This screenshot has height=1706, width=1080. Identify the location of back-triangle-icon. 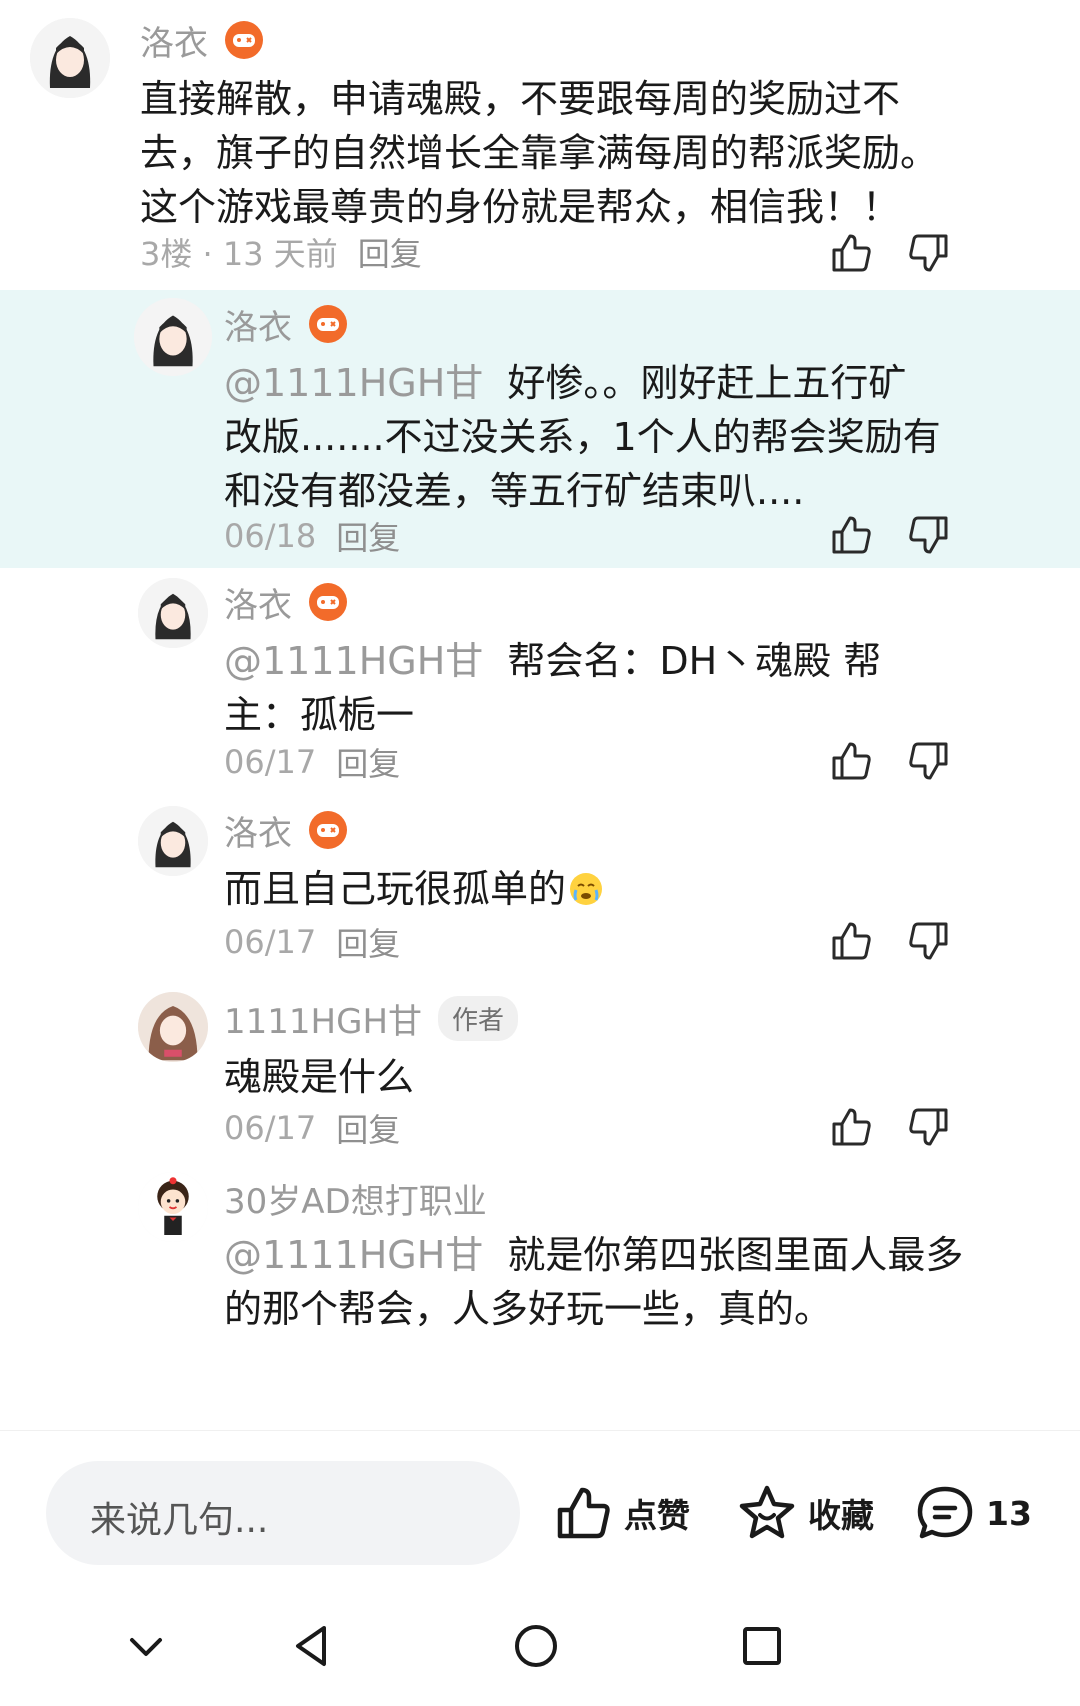
(312, 1646).